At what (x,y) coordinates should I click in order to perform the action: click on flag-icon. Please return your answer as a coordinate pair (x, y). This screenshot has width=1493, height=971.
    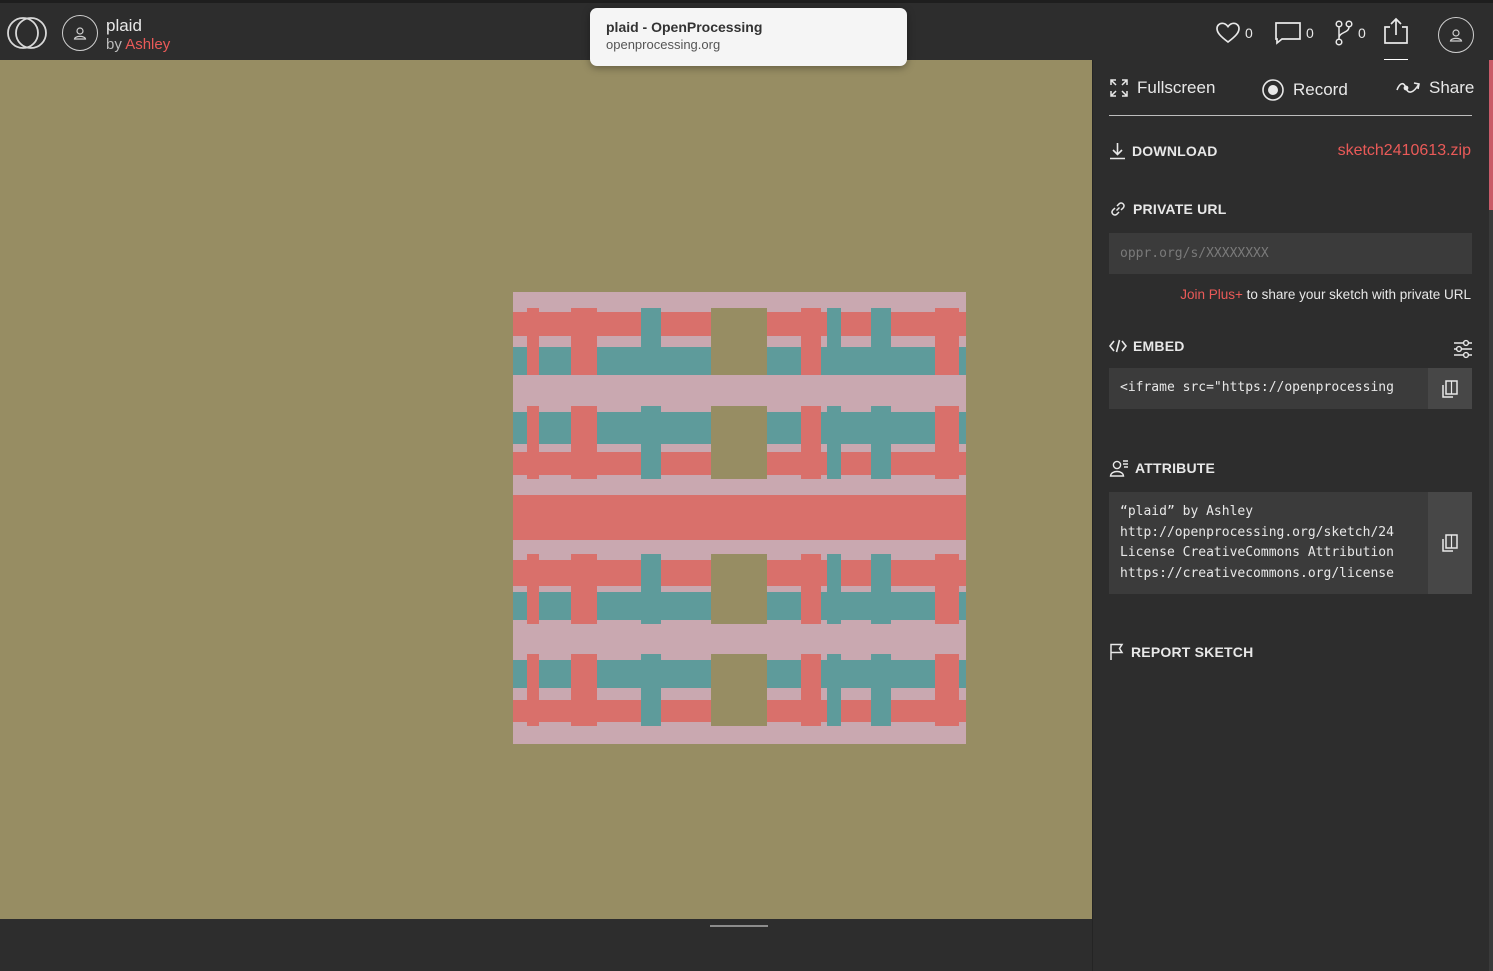
    Looking at the image, I should click on (1117, 651).